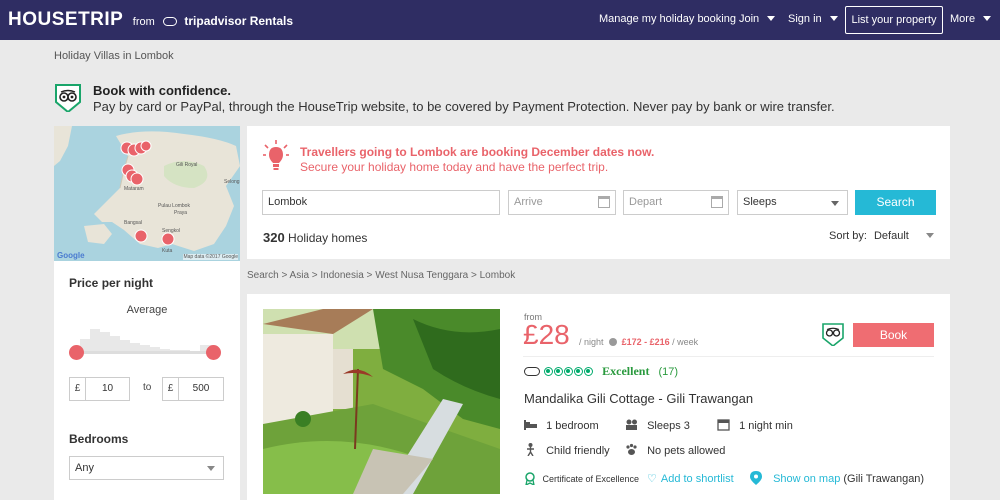 The image size is (1000, 500). What do you see at coordinates (528, 202) in the screenshot?
I see `arrive-placeholder: Arrive` at bounding box center [528, 202].